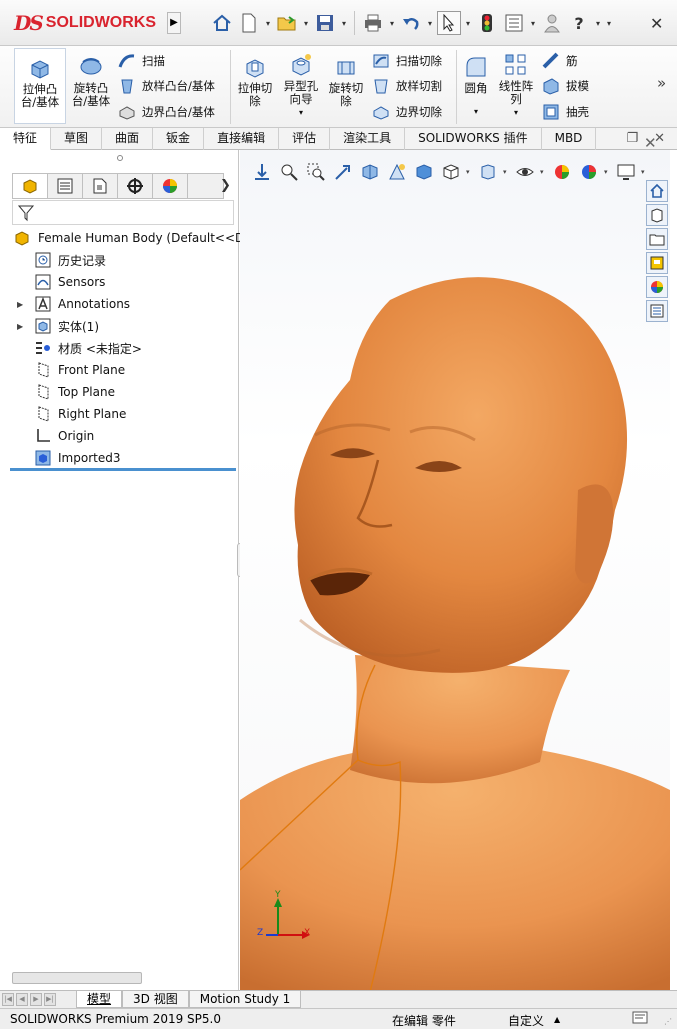 The height and width of the screenshot is (1029, 677). Describe the element at coordinates (579, 23) in the screenshot. I see `help-icon: ?` at that location.